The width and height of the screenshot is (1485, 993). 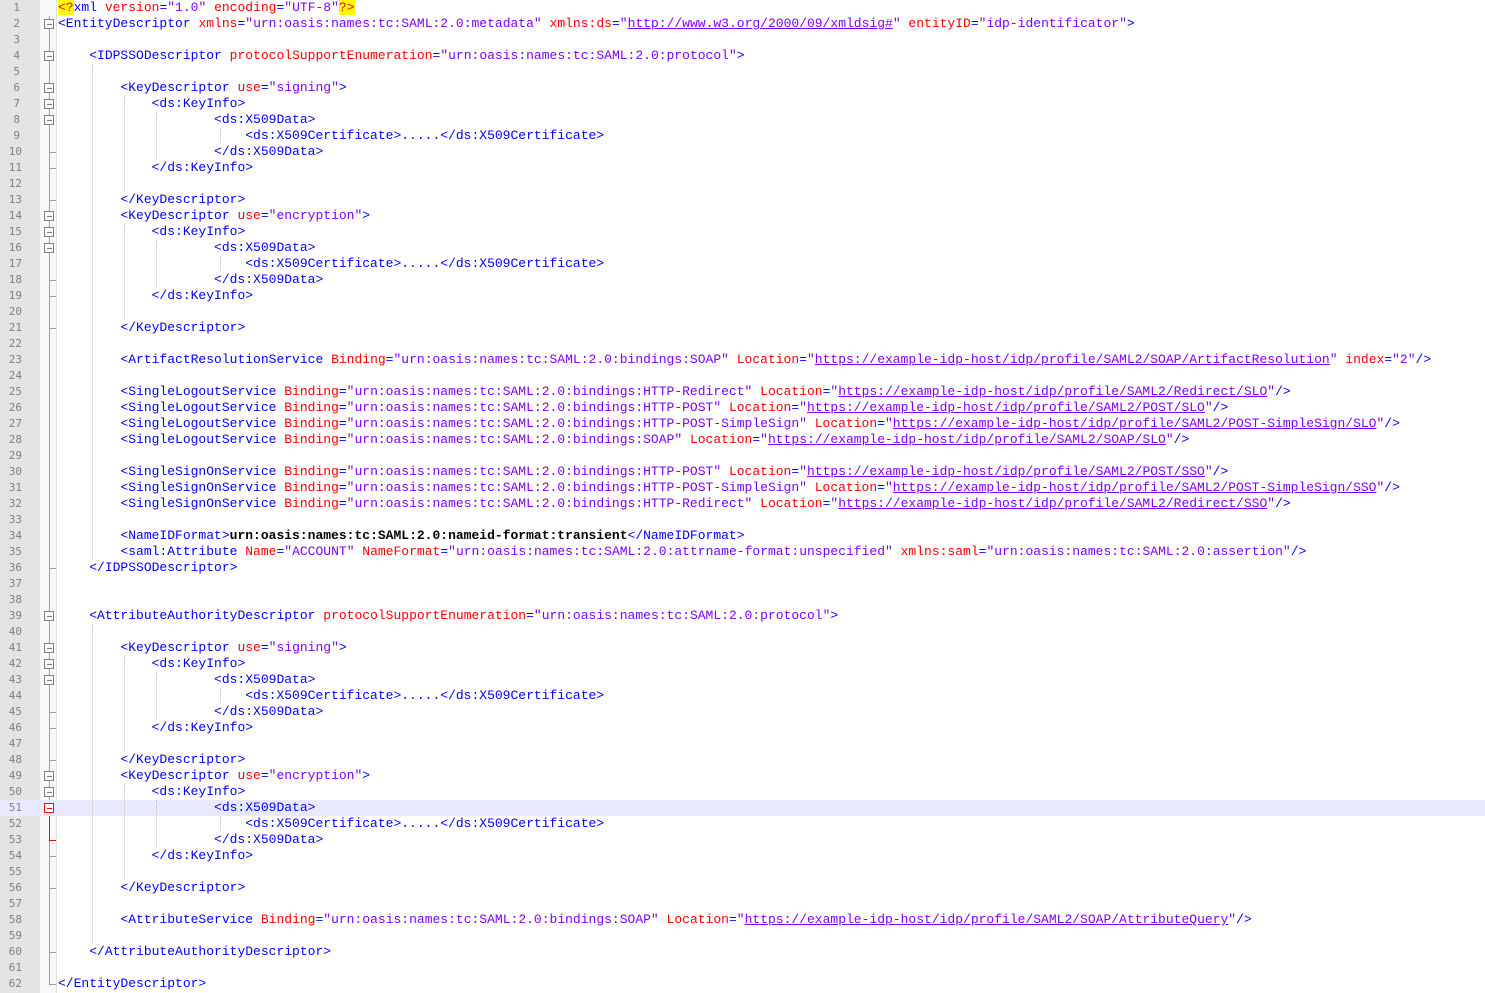 I want to click on code-line: 13 </KeyDescriptor>, so click(x=742, y=200).